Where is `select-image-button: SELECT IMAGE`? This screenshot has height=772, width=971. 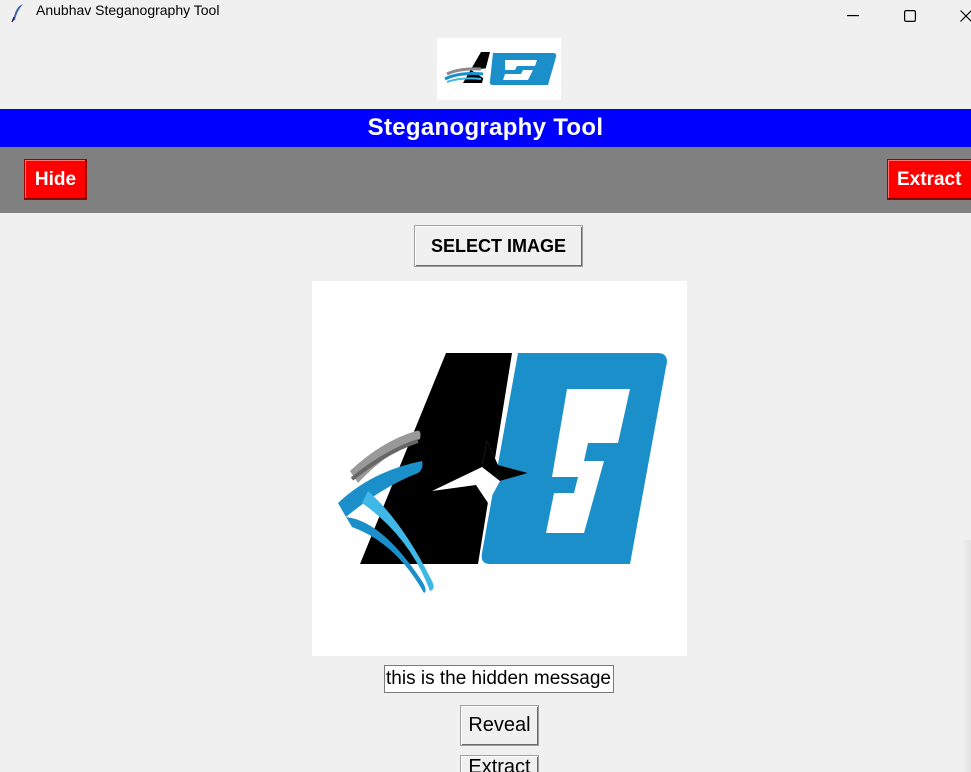 select-image-button: SELECT IMAGE is located at coordinates (498, 246).